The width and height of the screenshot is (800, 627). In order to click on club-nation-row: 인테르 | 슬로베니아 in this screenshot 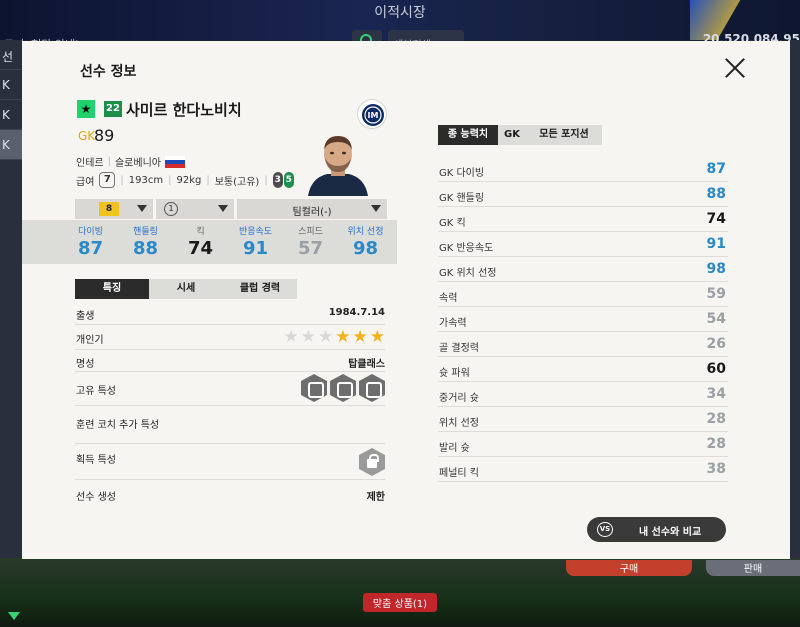, I will do `click(130, 161)`.